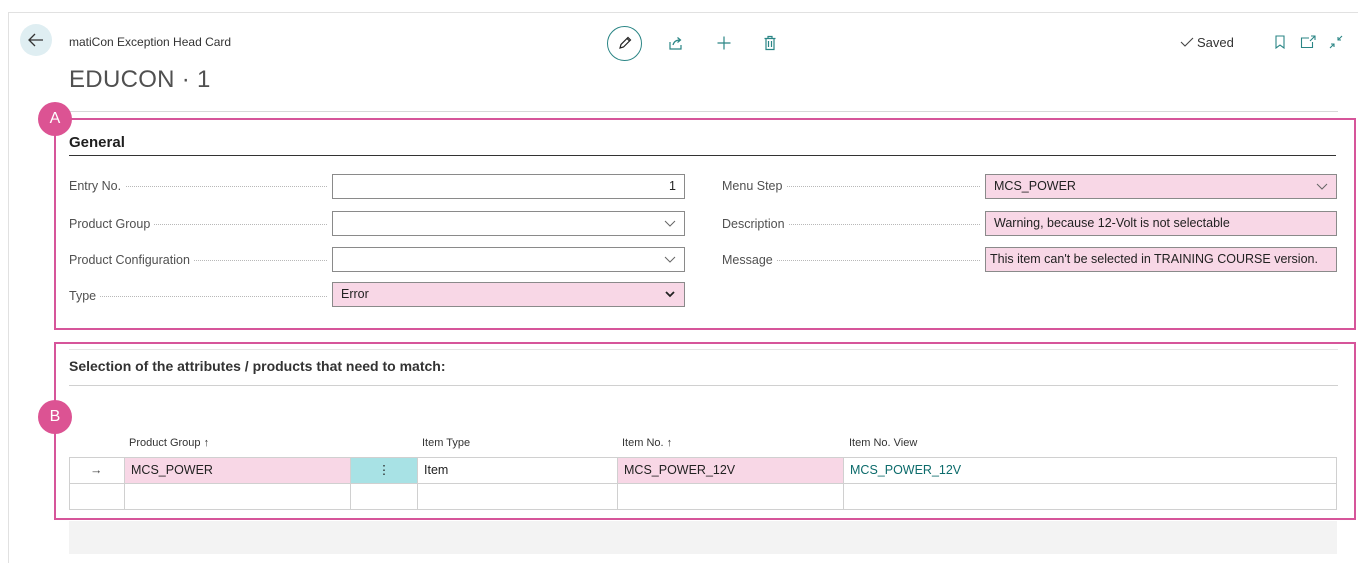  Describe the element at coordinates (518, 496) in the screenshot. I see `cell-item-type-empty` at that location.